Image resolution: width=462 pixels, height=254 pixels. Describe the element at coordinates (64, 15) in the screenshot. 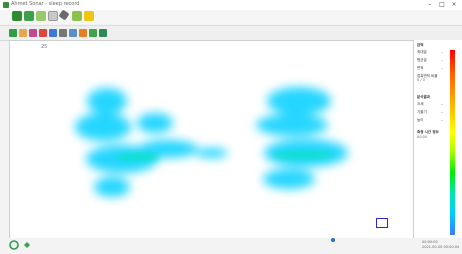

I see `edit-icon` at that location.